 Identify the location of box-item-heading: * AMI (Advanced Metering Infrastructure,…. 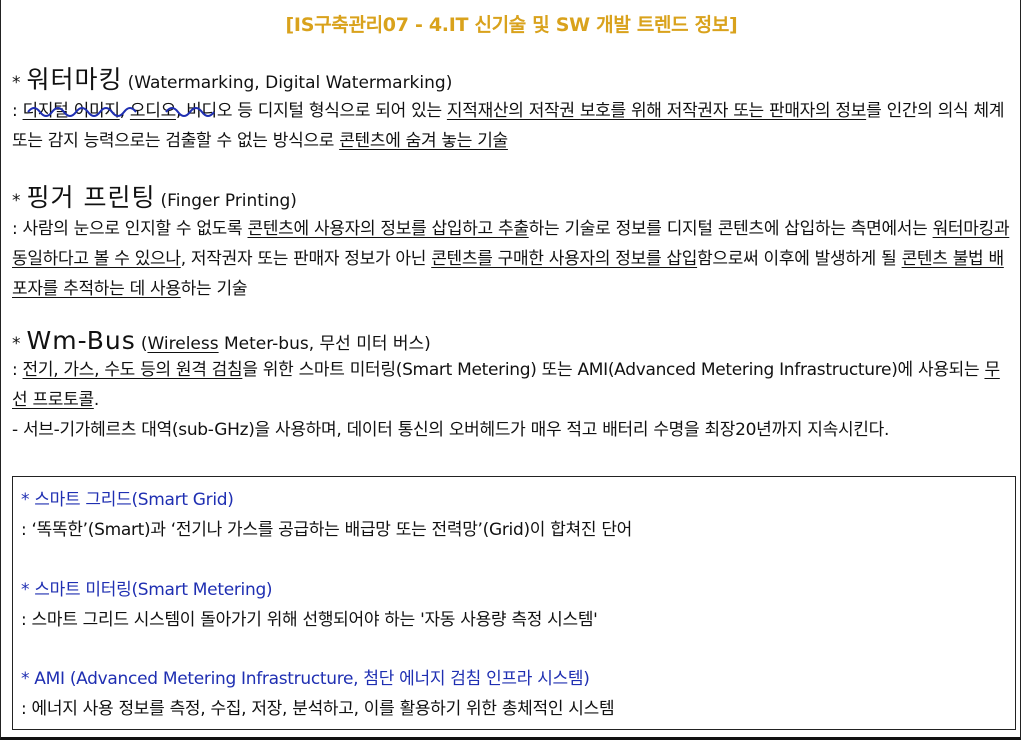
(305, 679).